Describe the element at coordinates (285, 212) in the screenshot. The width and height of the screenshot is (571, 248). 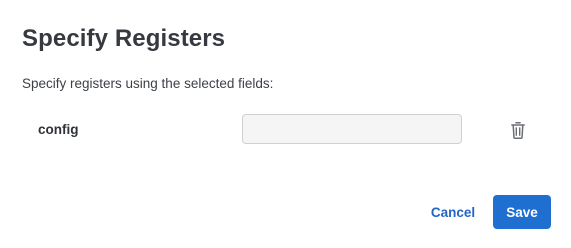
I see `dialog-footer: Cancel Save` at that location.